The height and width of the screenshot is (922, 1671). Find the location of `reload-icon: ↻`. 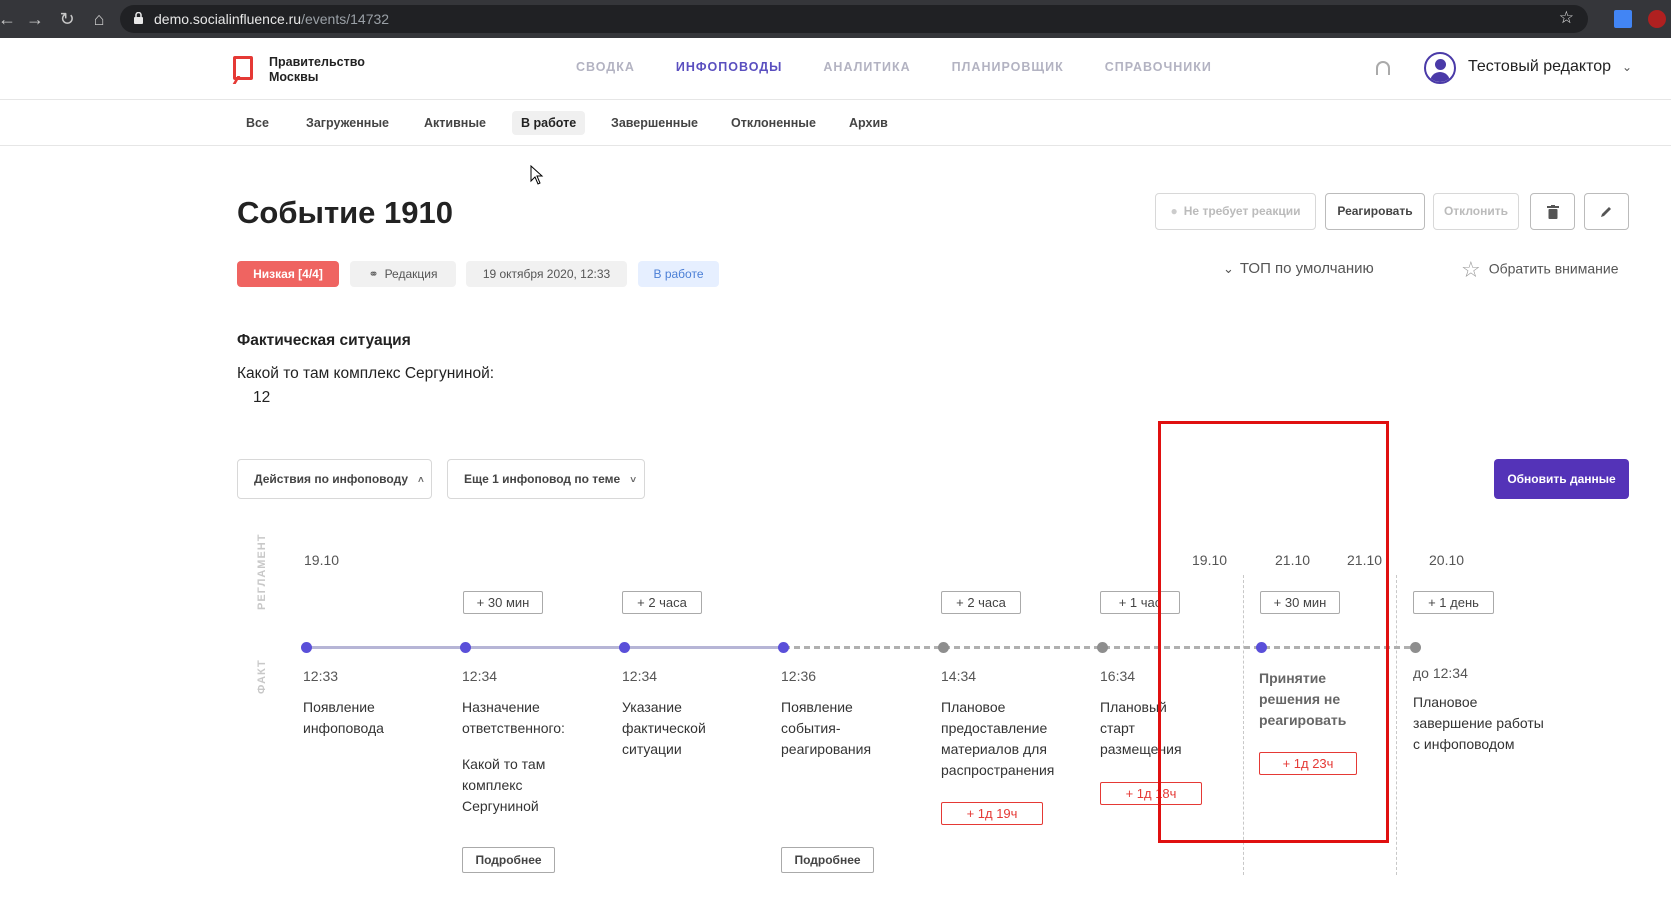

reload-icon: ↻ is located at coordinates (67, 19).